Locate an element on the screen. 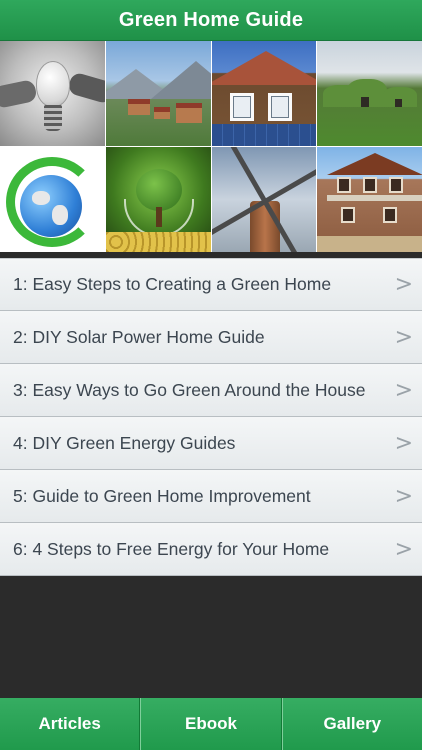 This screenshot has height=750, width=422. list-item-label: 6: 4 Steps to Free Energy for Your Home is located at coordinates (171, 548).